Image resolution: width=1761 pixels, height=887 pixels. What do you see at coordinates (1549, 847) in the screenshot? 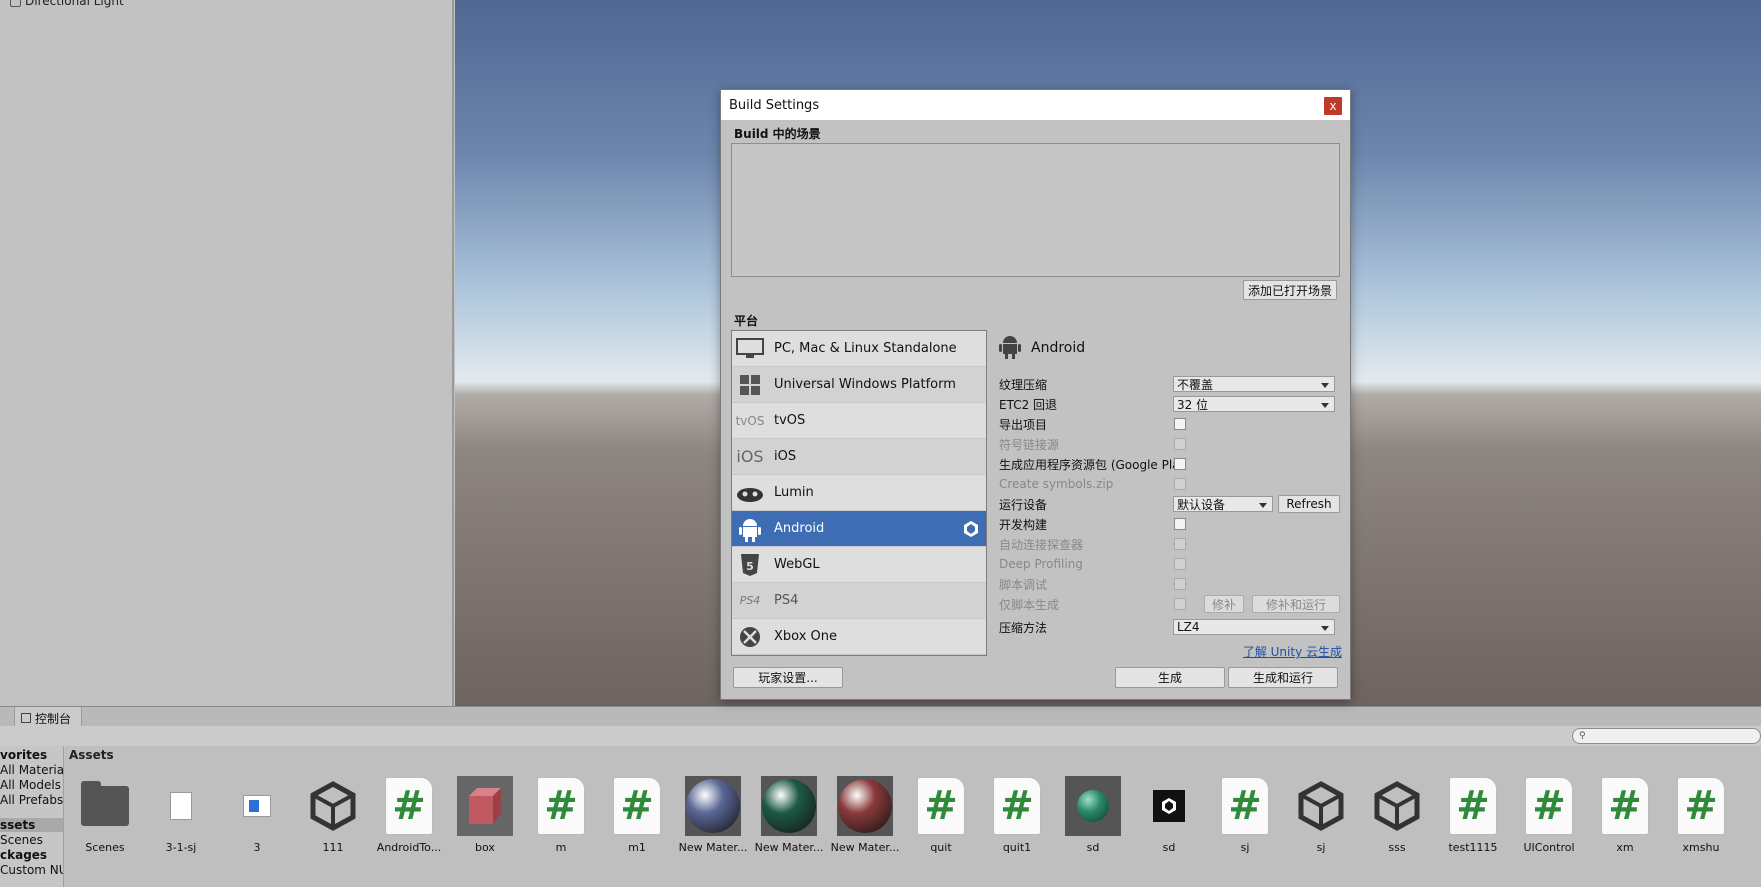
I see `asset-label: UIControl` at bounding box center [1549, 847].